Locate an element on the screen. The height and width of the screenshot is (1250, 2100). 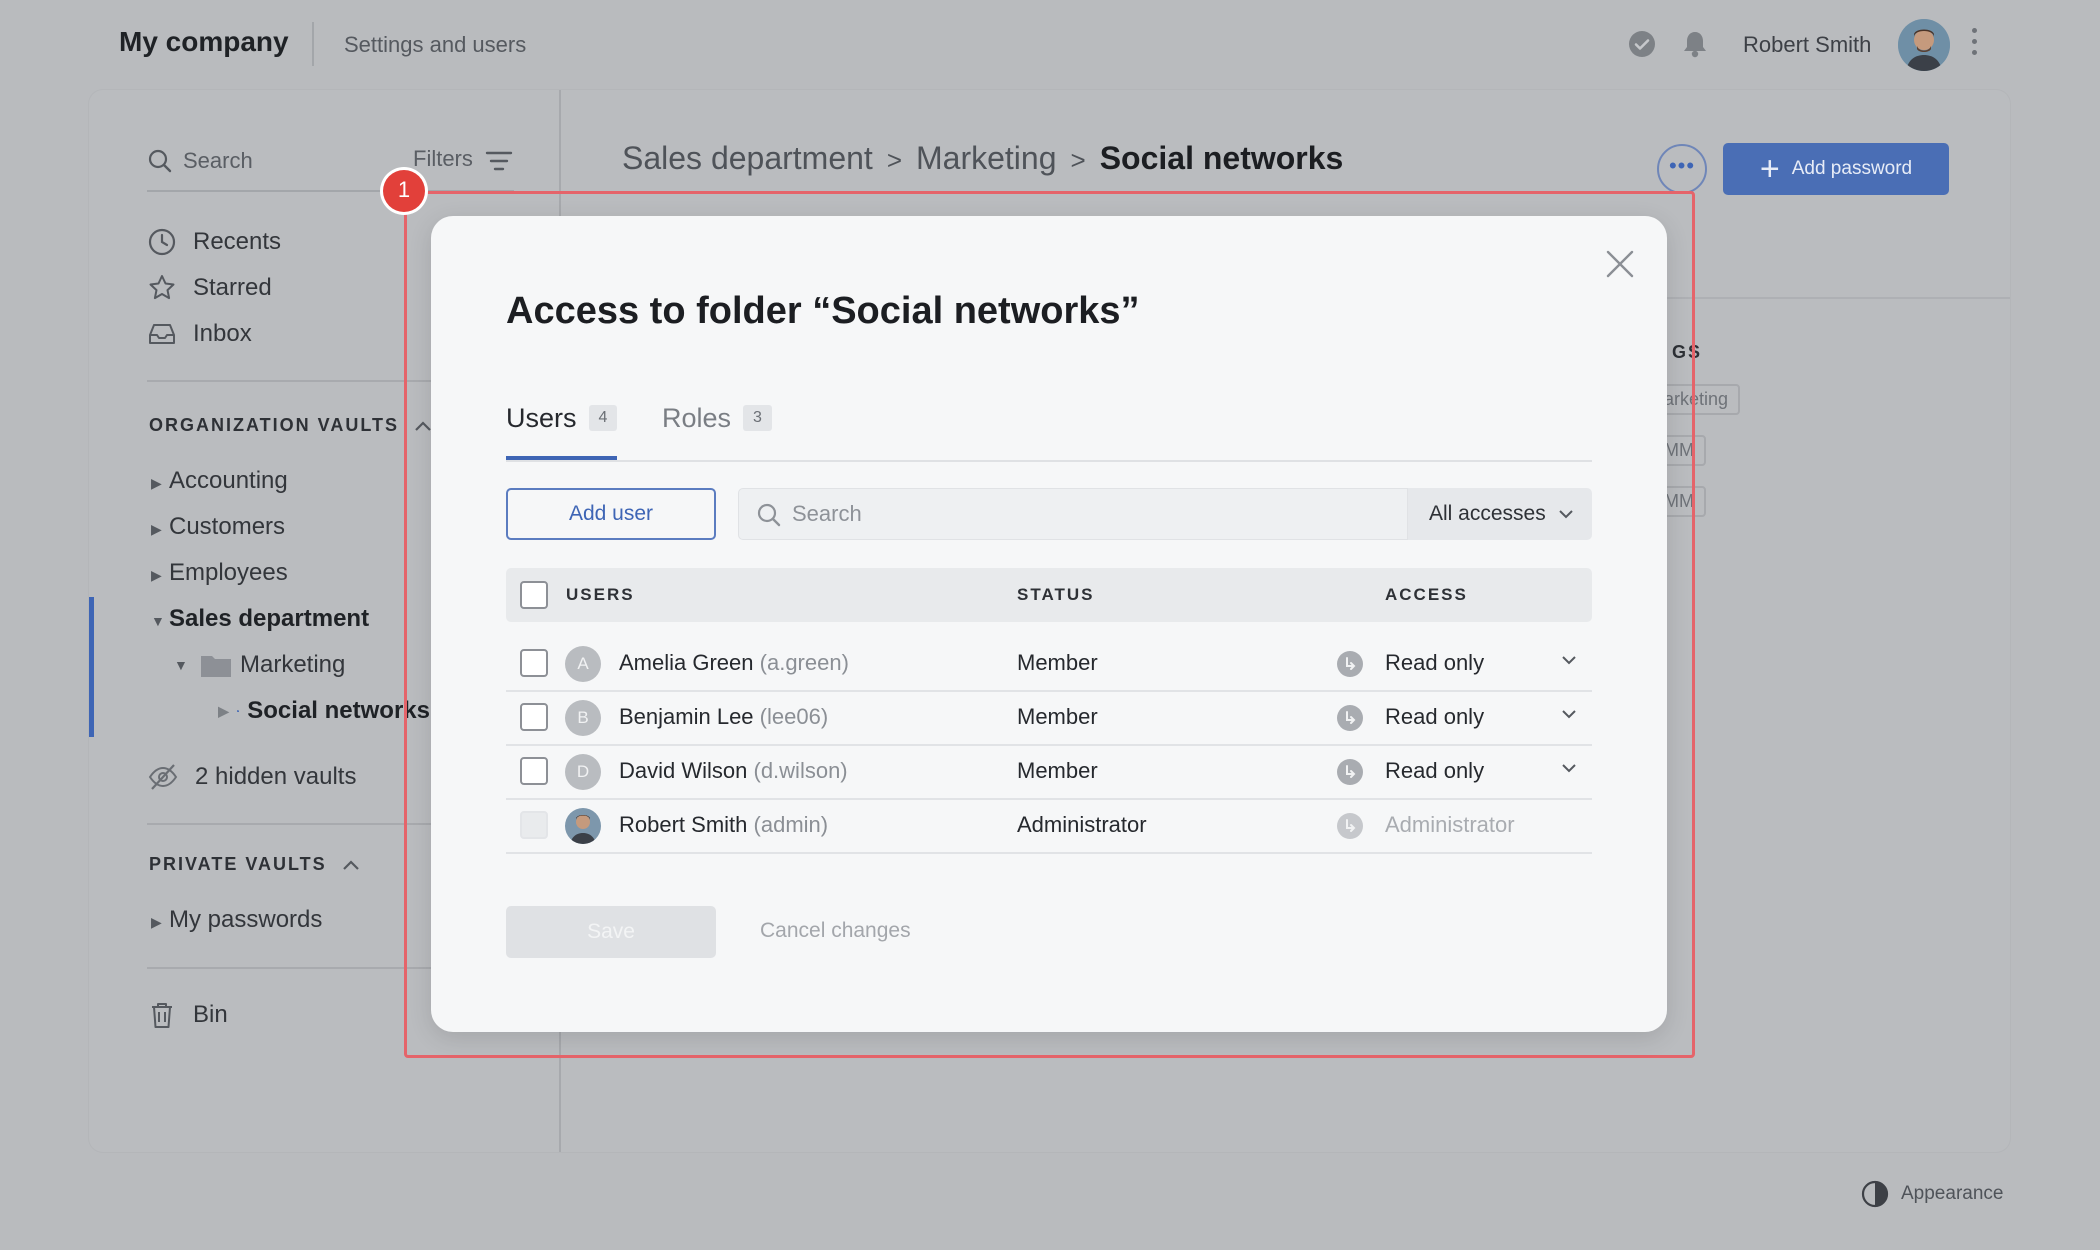
more-menu-icon is located at coordinates (1975, 44).